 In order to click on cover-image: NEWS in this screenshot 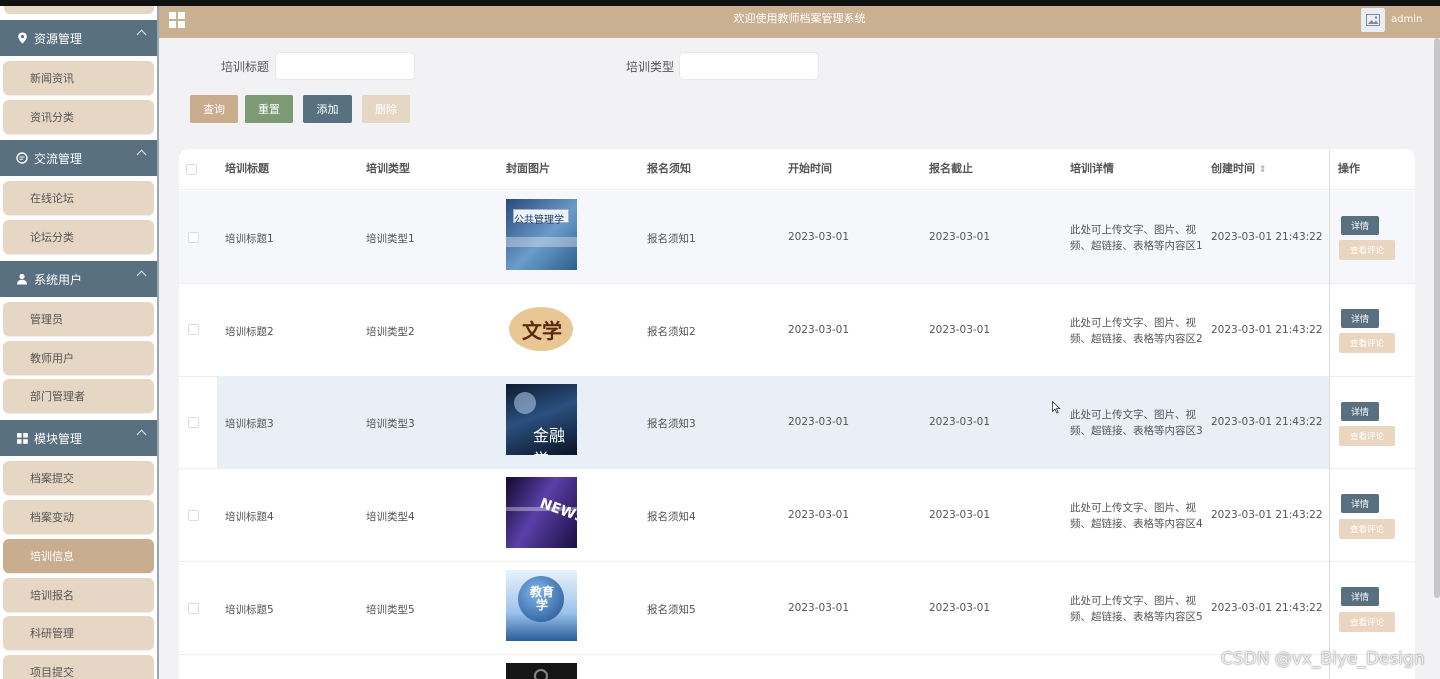, I will do `click(541, 512)`.